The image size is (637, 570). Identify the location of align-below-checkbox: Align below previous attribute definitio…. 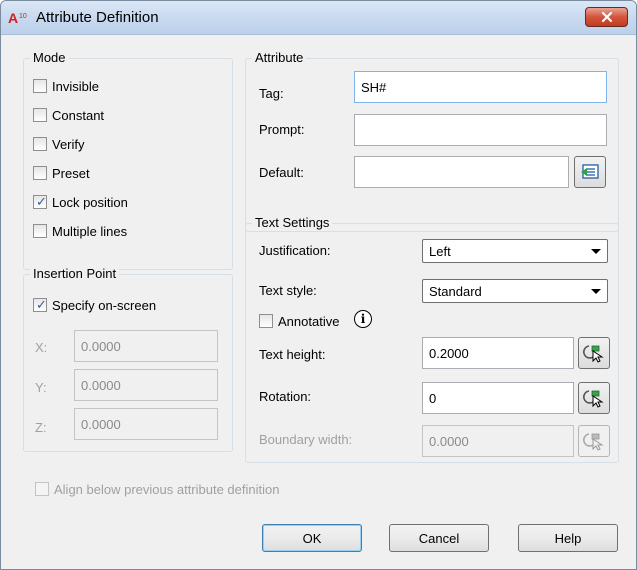
(157, 489).